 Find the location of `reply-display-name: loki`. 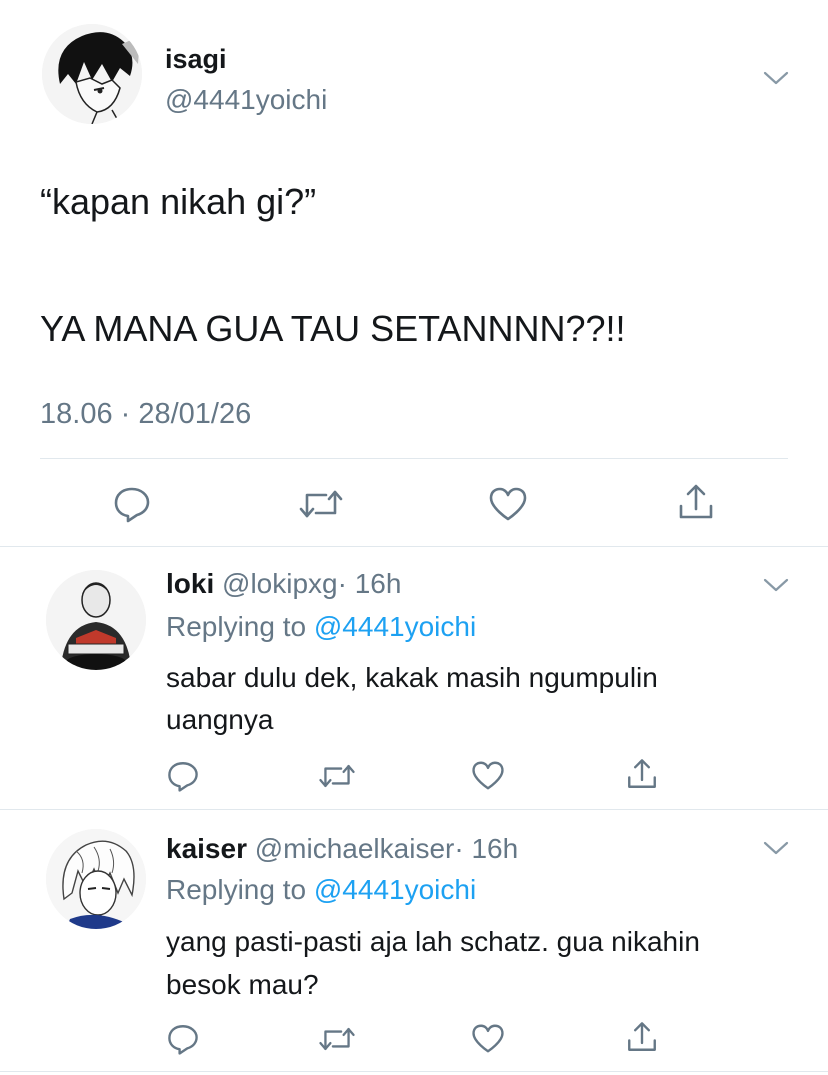

reply-display-name: loki is located at coordinates (190, 583).